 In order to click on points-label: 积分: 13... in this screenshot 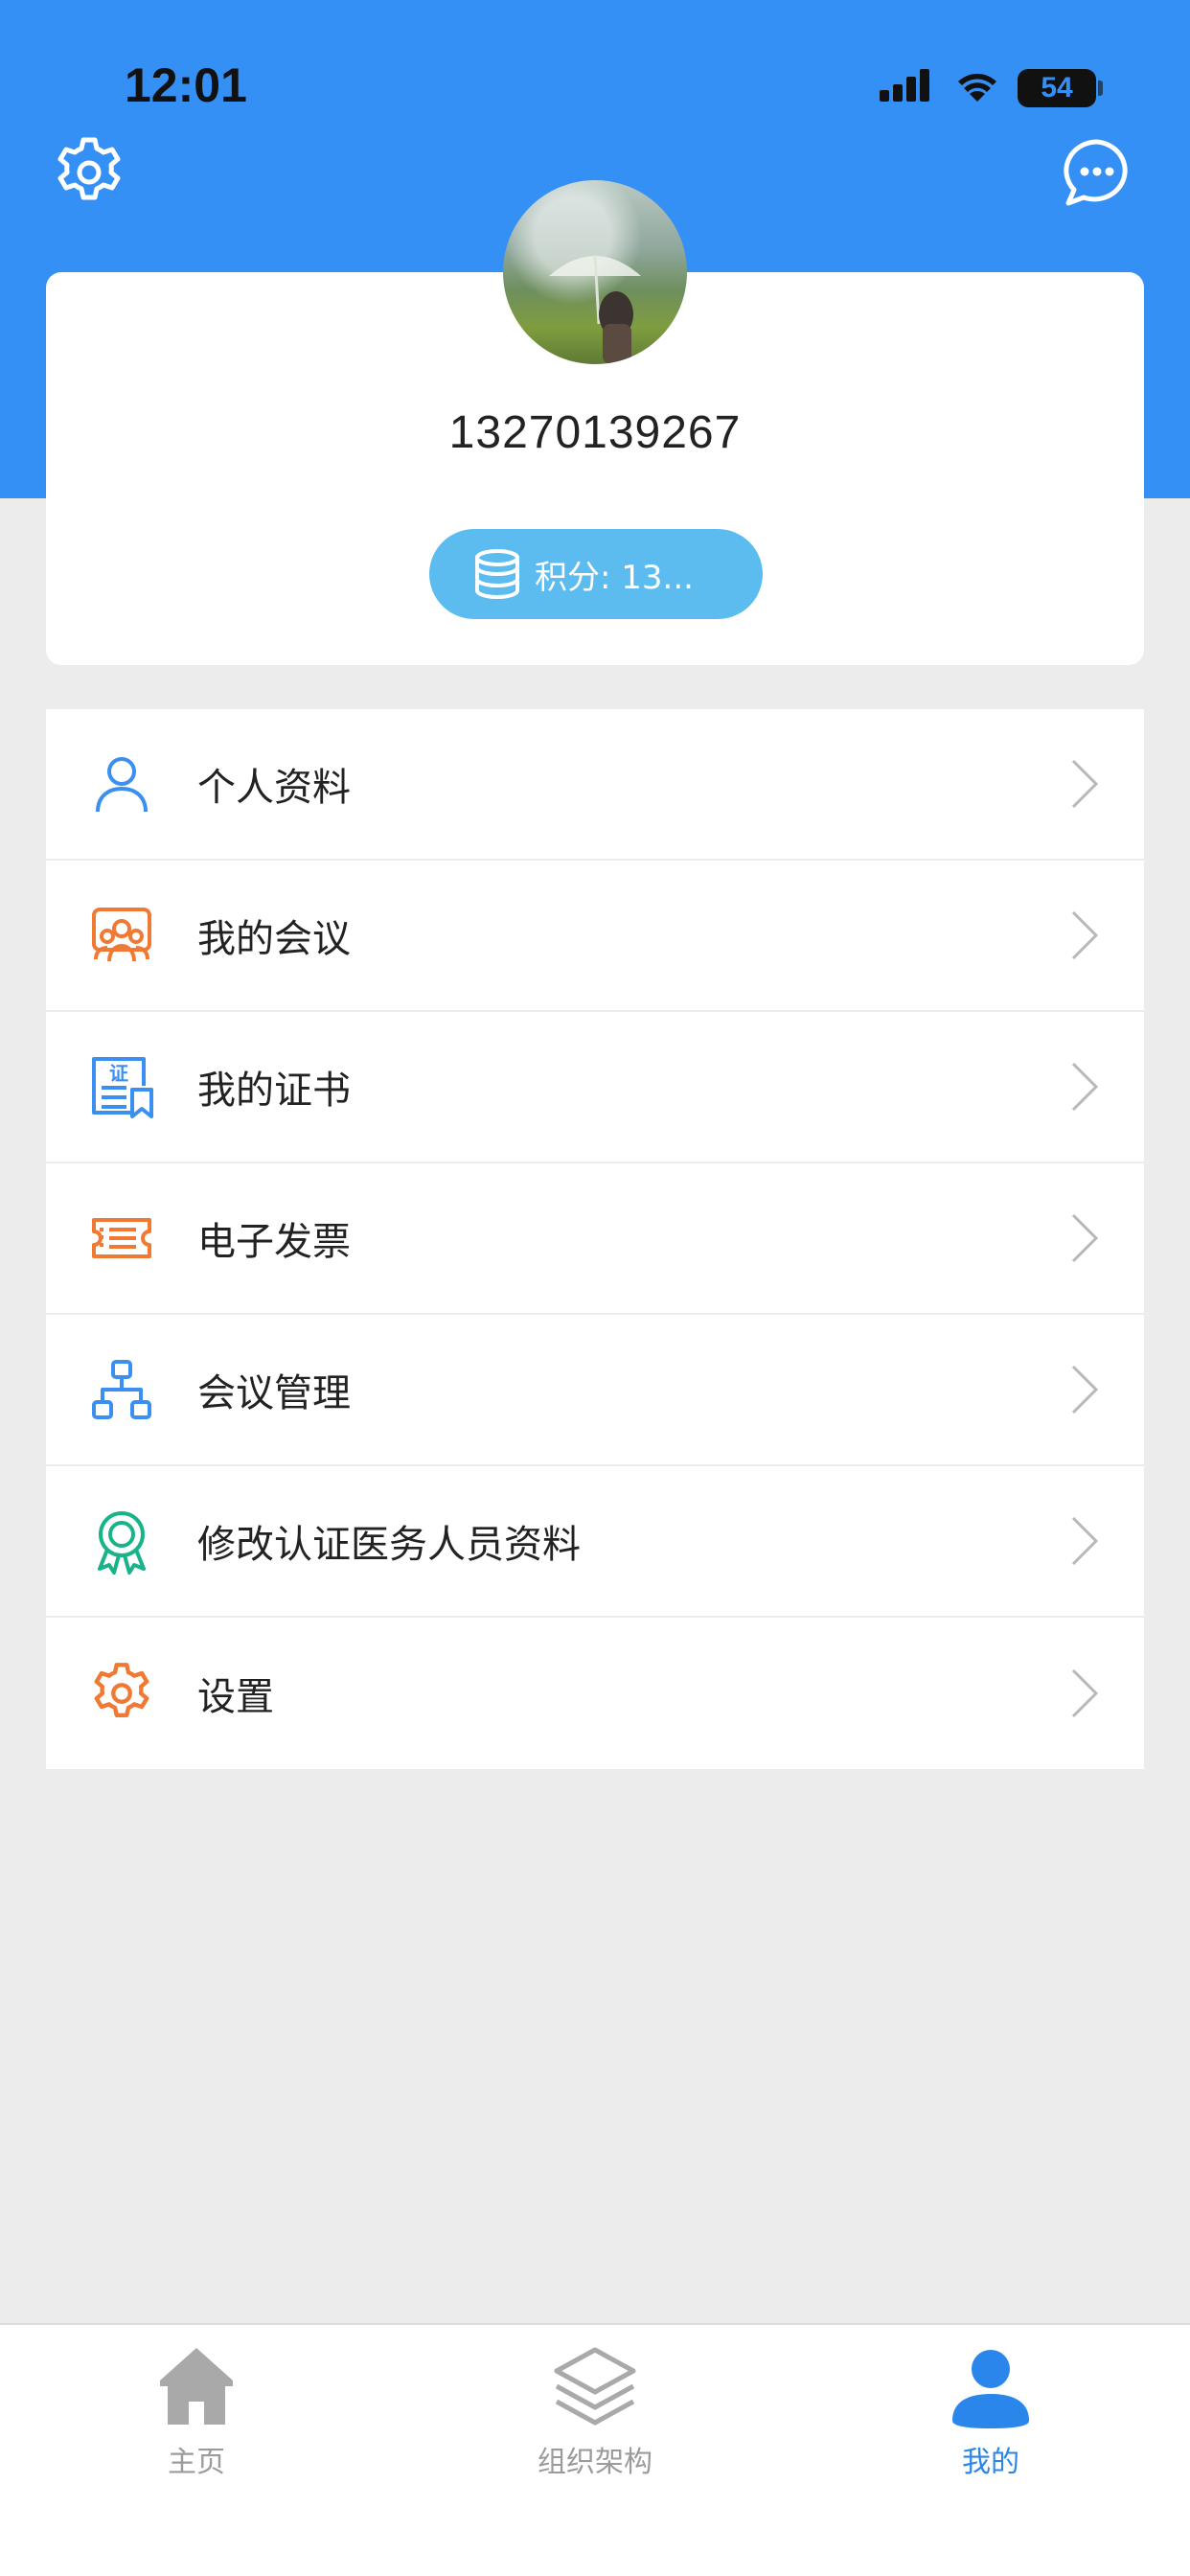, I will do `click(615, 577)`.